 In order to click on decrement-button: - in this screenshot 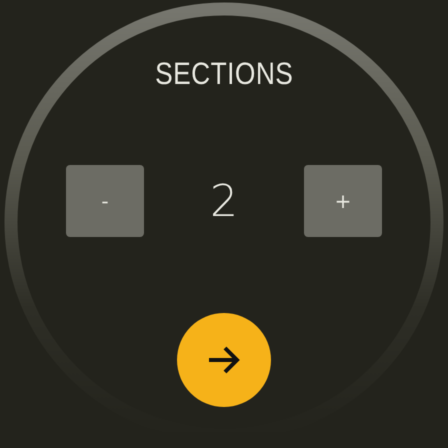, I will do `click(105, 201)`.